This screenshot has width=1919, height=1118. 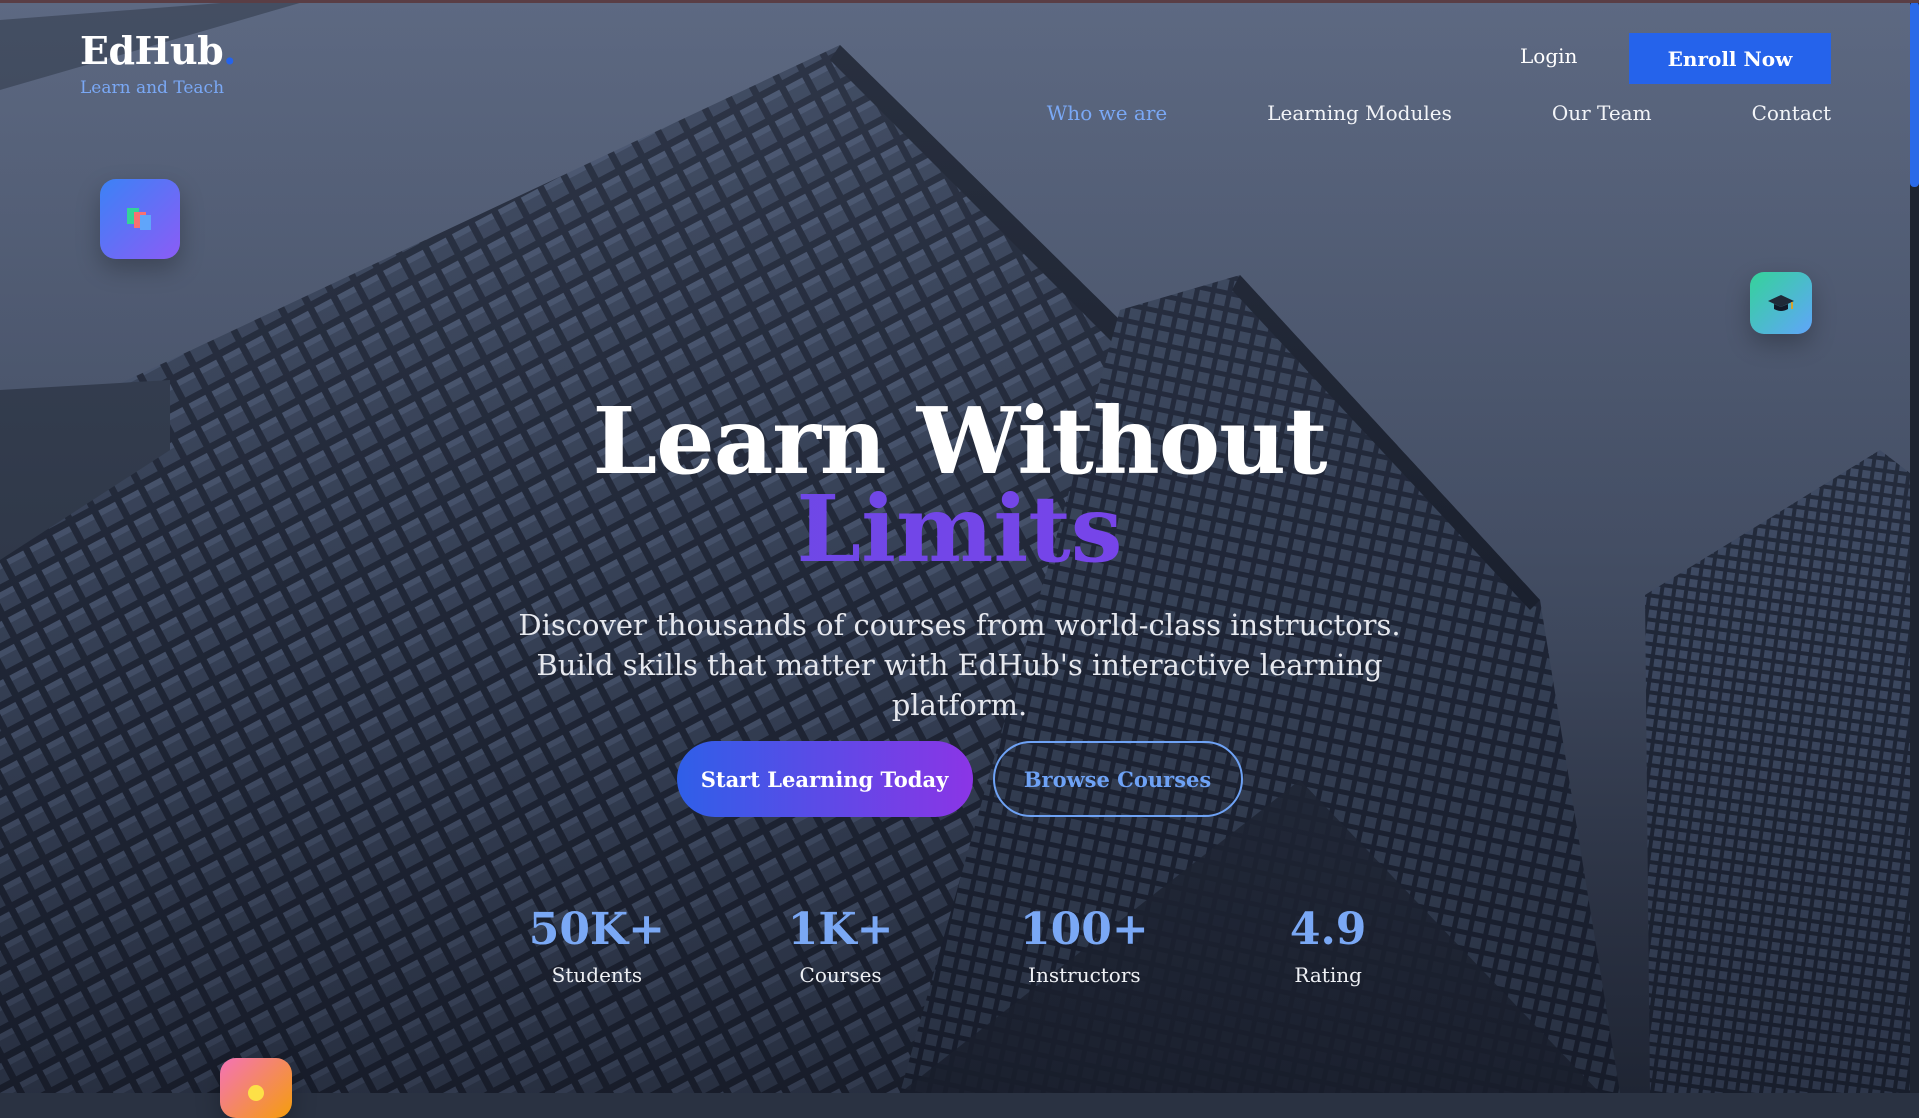 What do you see at coordinates (959, 529) in the screenshot?
I see `hero-title-highlight: Limits` at bounding box center [959, 529].